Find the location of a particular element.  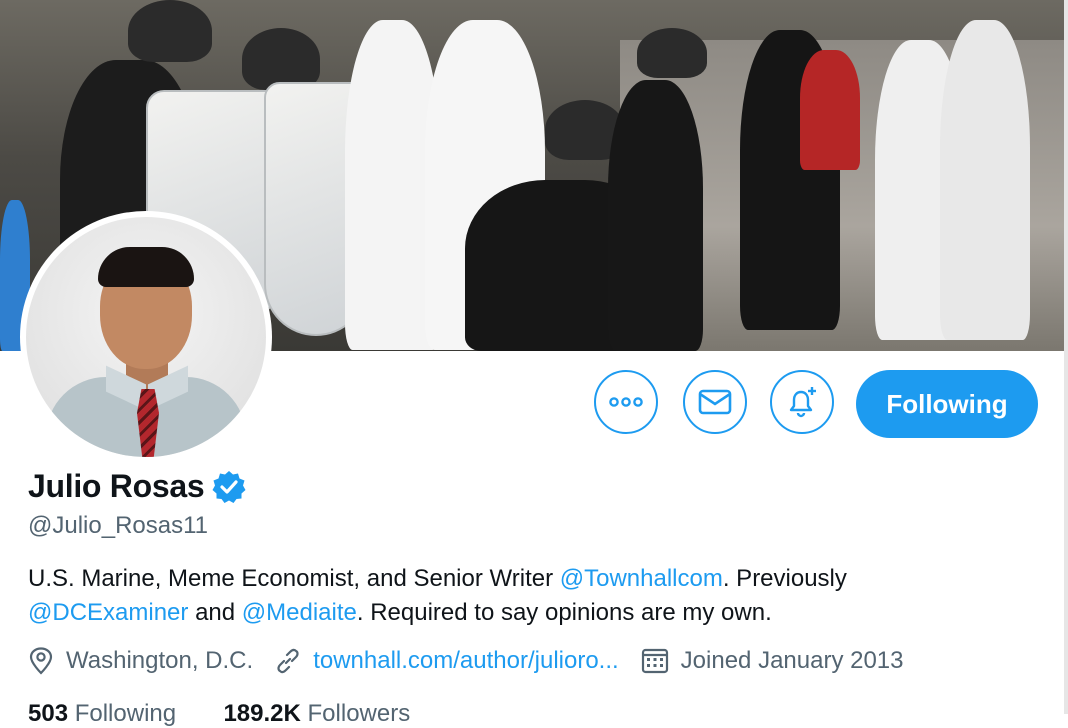

follow-stats: 503 Following 189.2K Followers is located at coordinates (219, 714).